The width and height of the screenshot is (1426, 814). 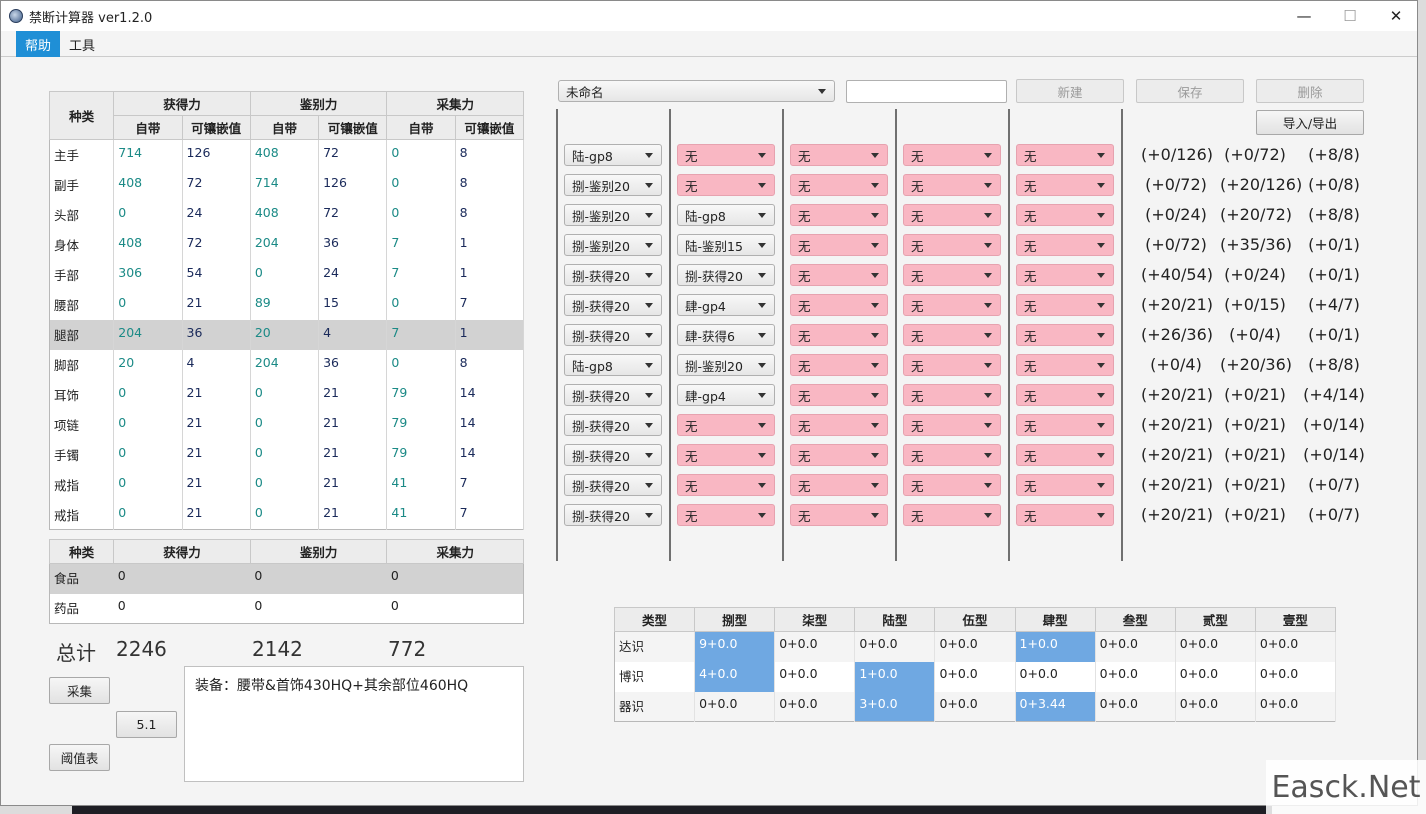 What do you see at coordinates (287, 304) in the screenshot?
I see `gear-row: 腰部 0 21 89 15 0 7` at bounding box center [287, 304].